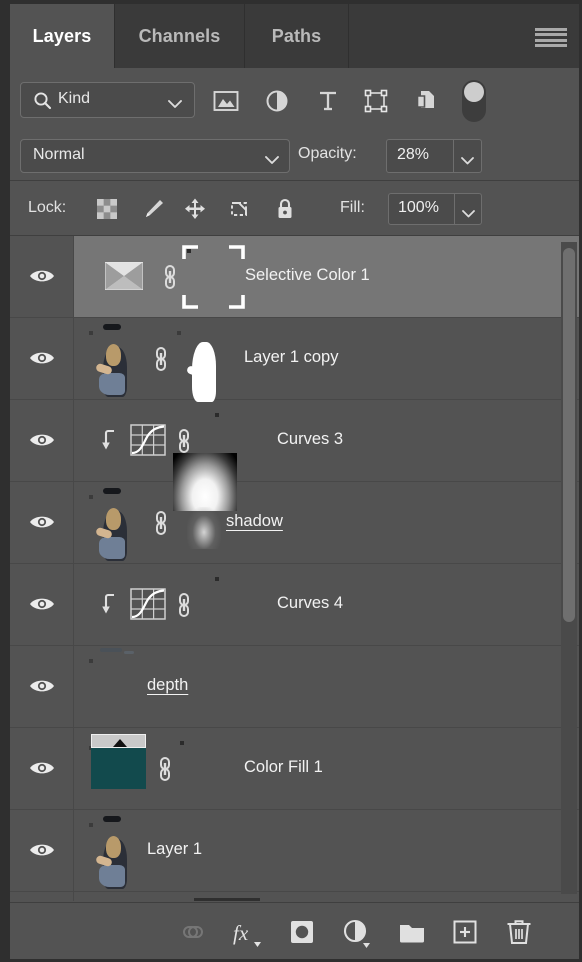  What do you see at coordinates (153, 209) in the screenshot?
I see `lock-image-icon` at bounding box center [153, 209].